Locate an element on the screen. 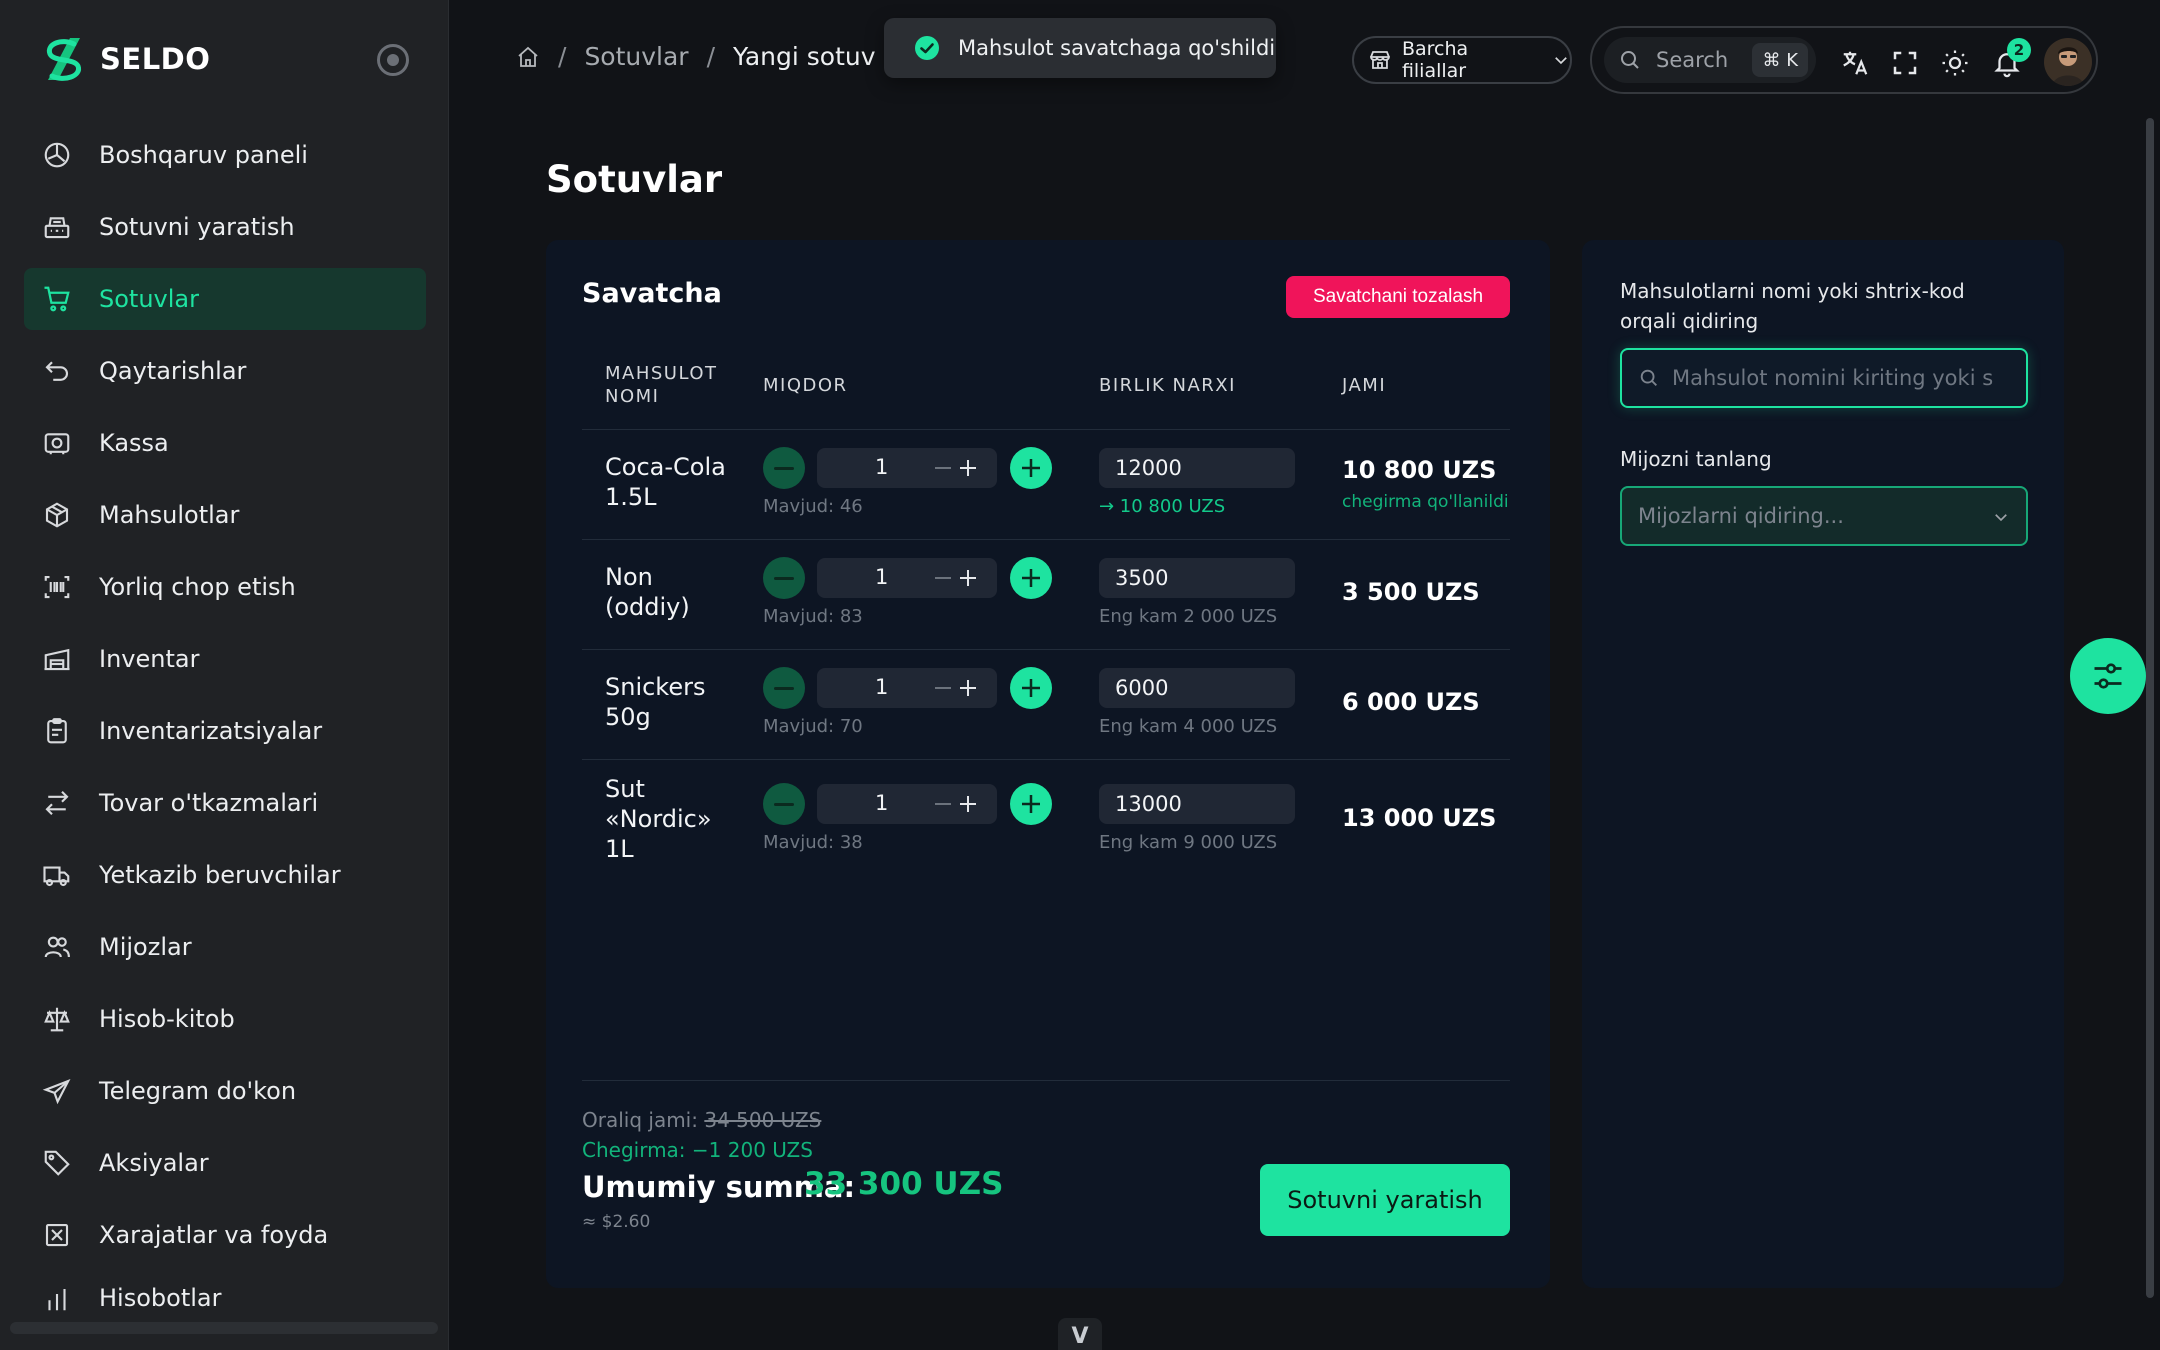 This screenshot has height=1350, width=2160. subtotal-value: 34 500 UZS is located at coordinates (763, 1120).